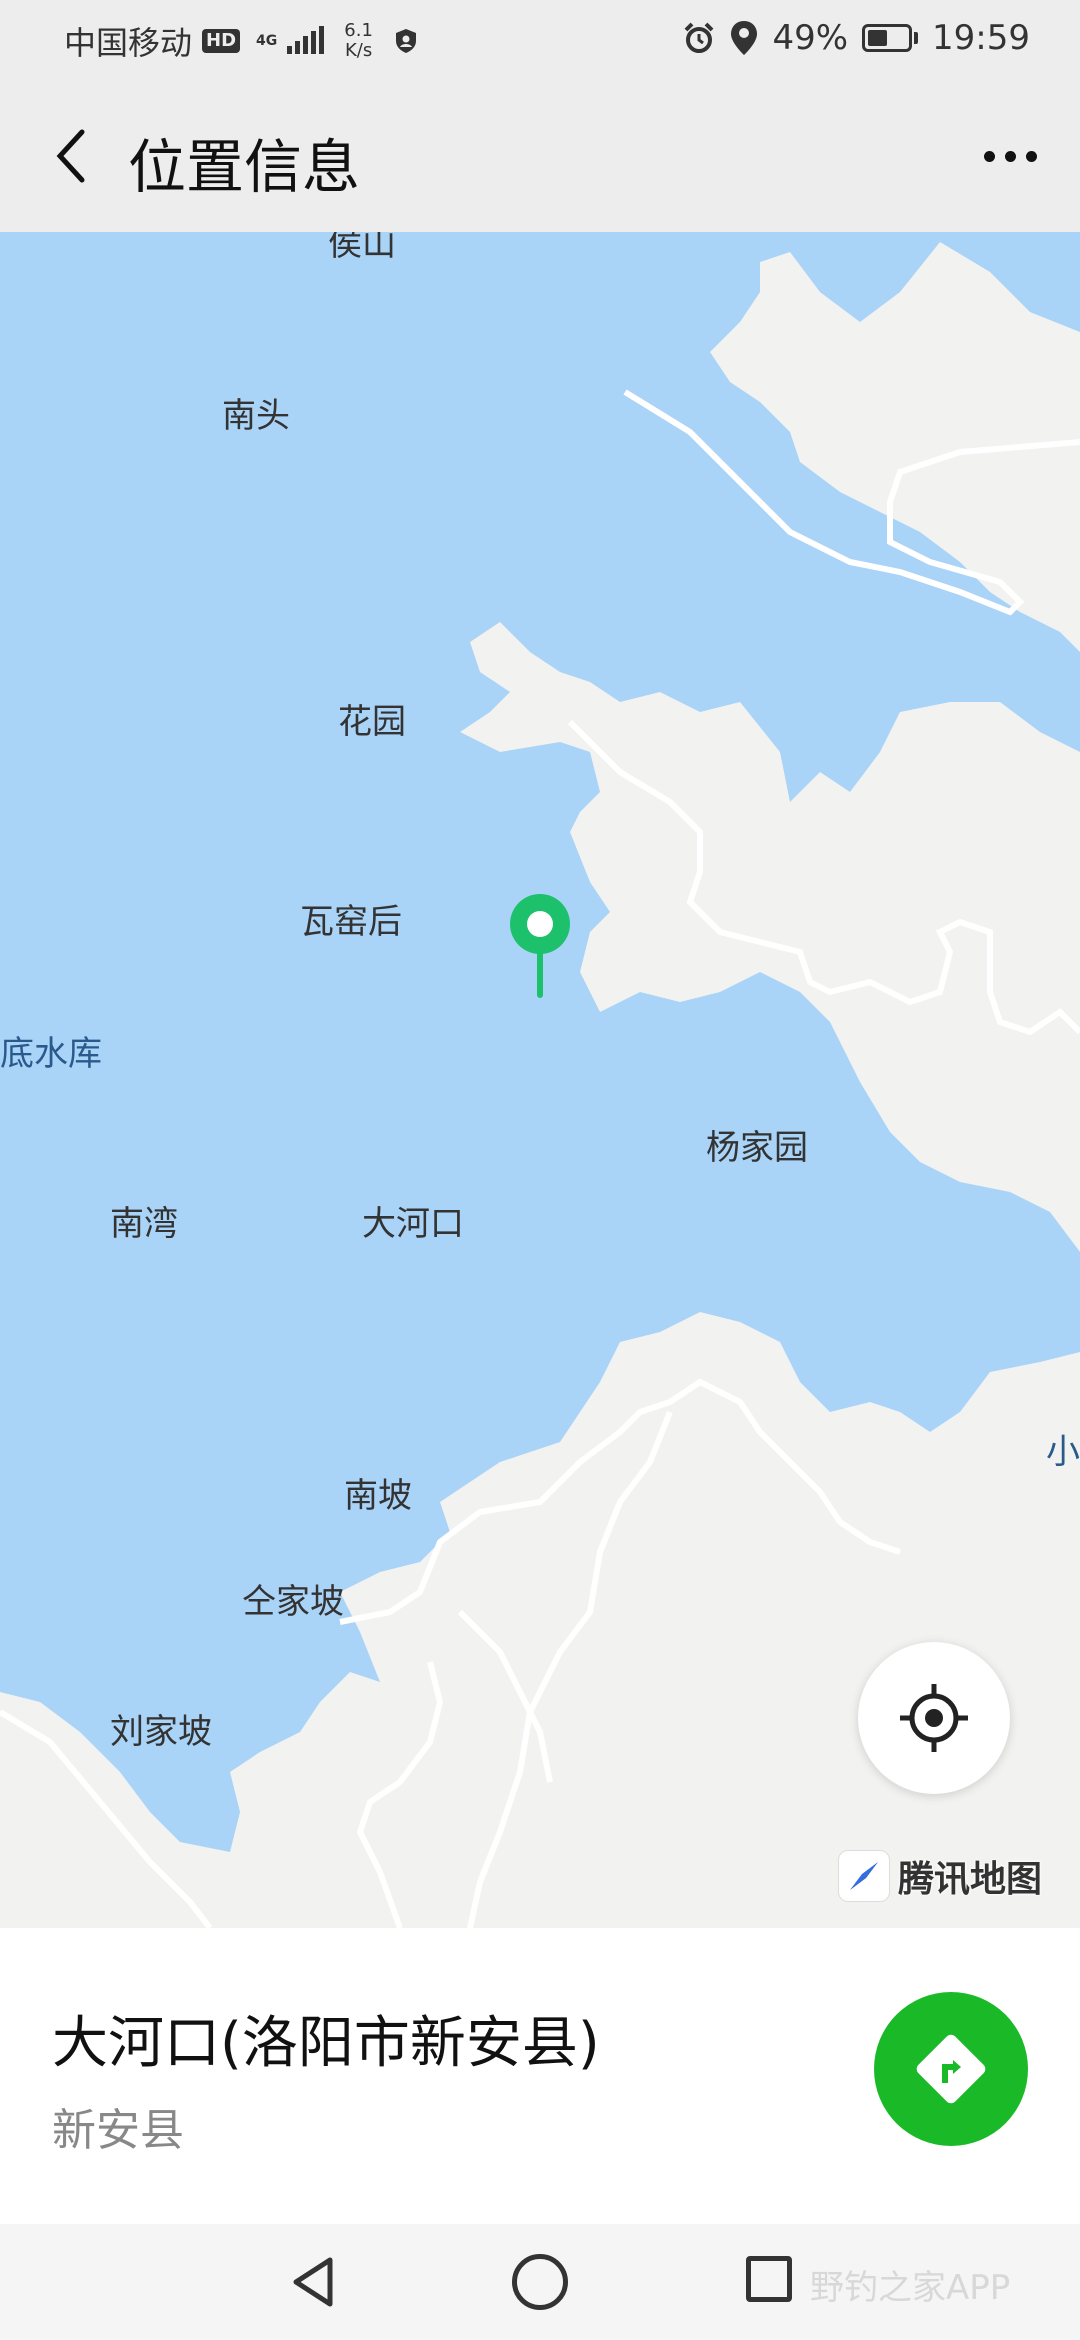 This screenshot has height=2340, width=1080. I want to click on nav-recent-icon, so click(769, 2279).